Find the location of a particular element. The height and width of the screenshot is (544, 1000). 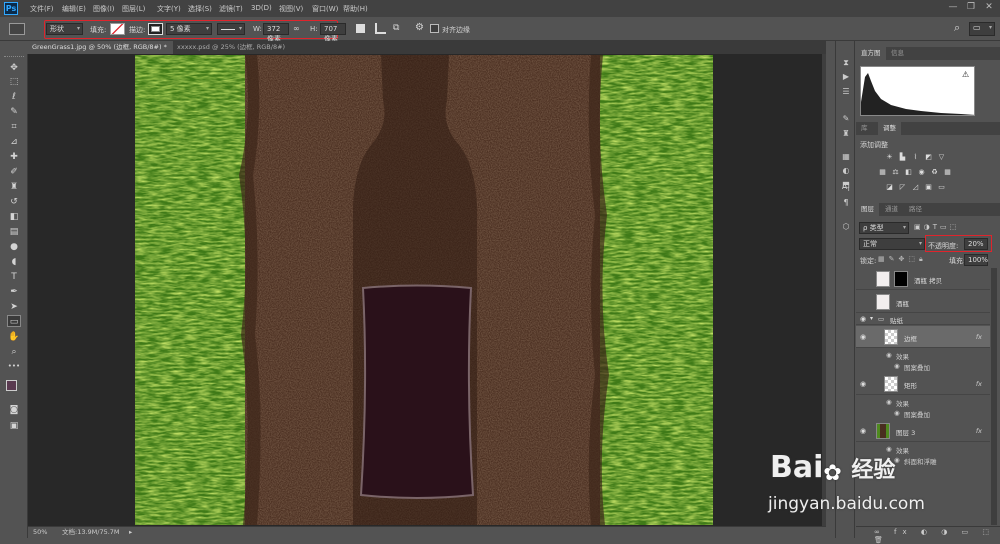

curves-icon: ⌇ is located at coordinates (915, 157).